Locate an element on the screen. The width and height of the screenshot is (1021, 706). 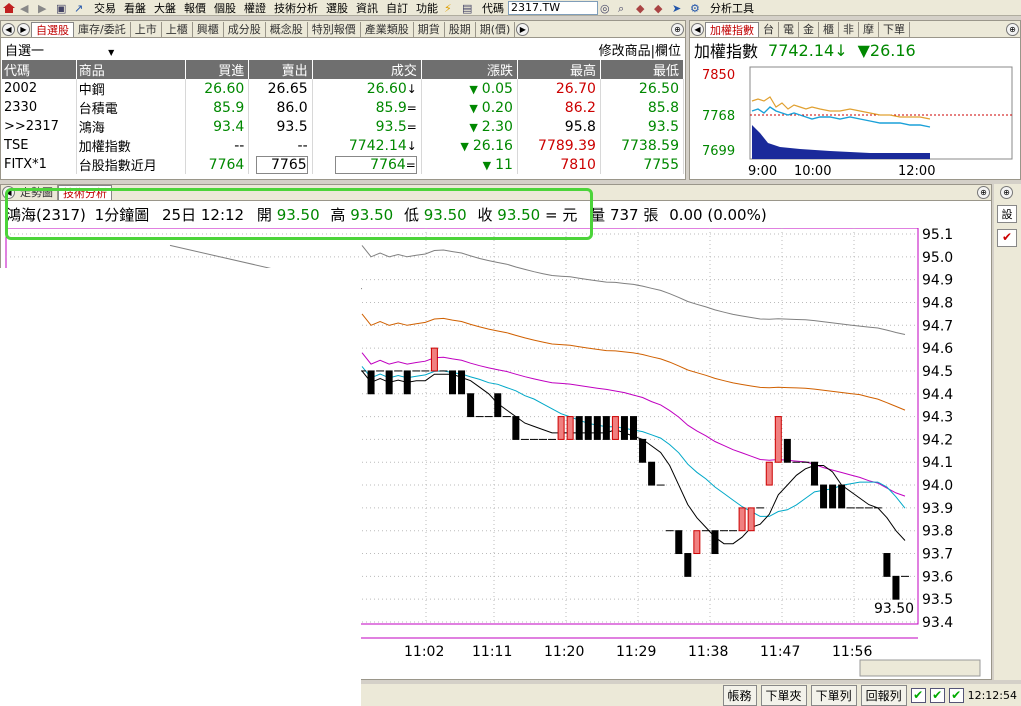
tab-options: 期(價) is located at coordinates (496, 29).